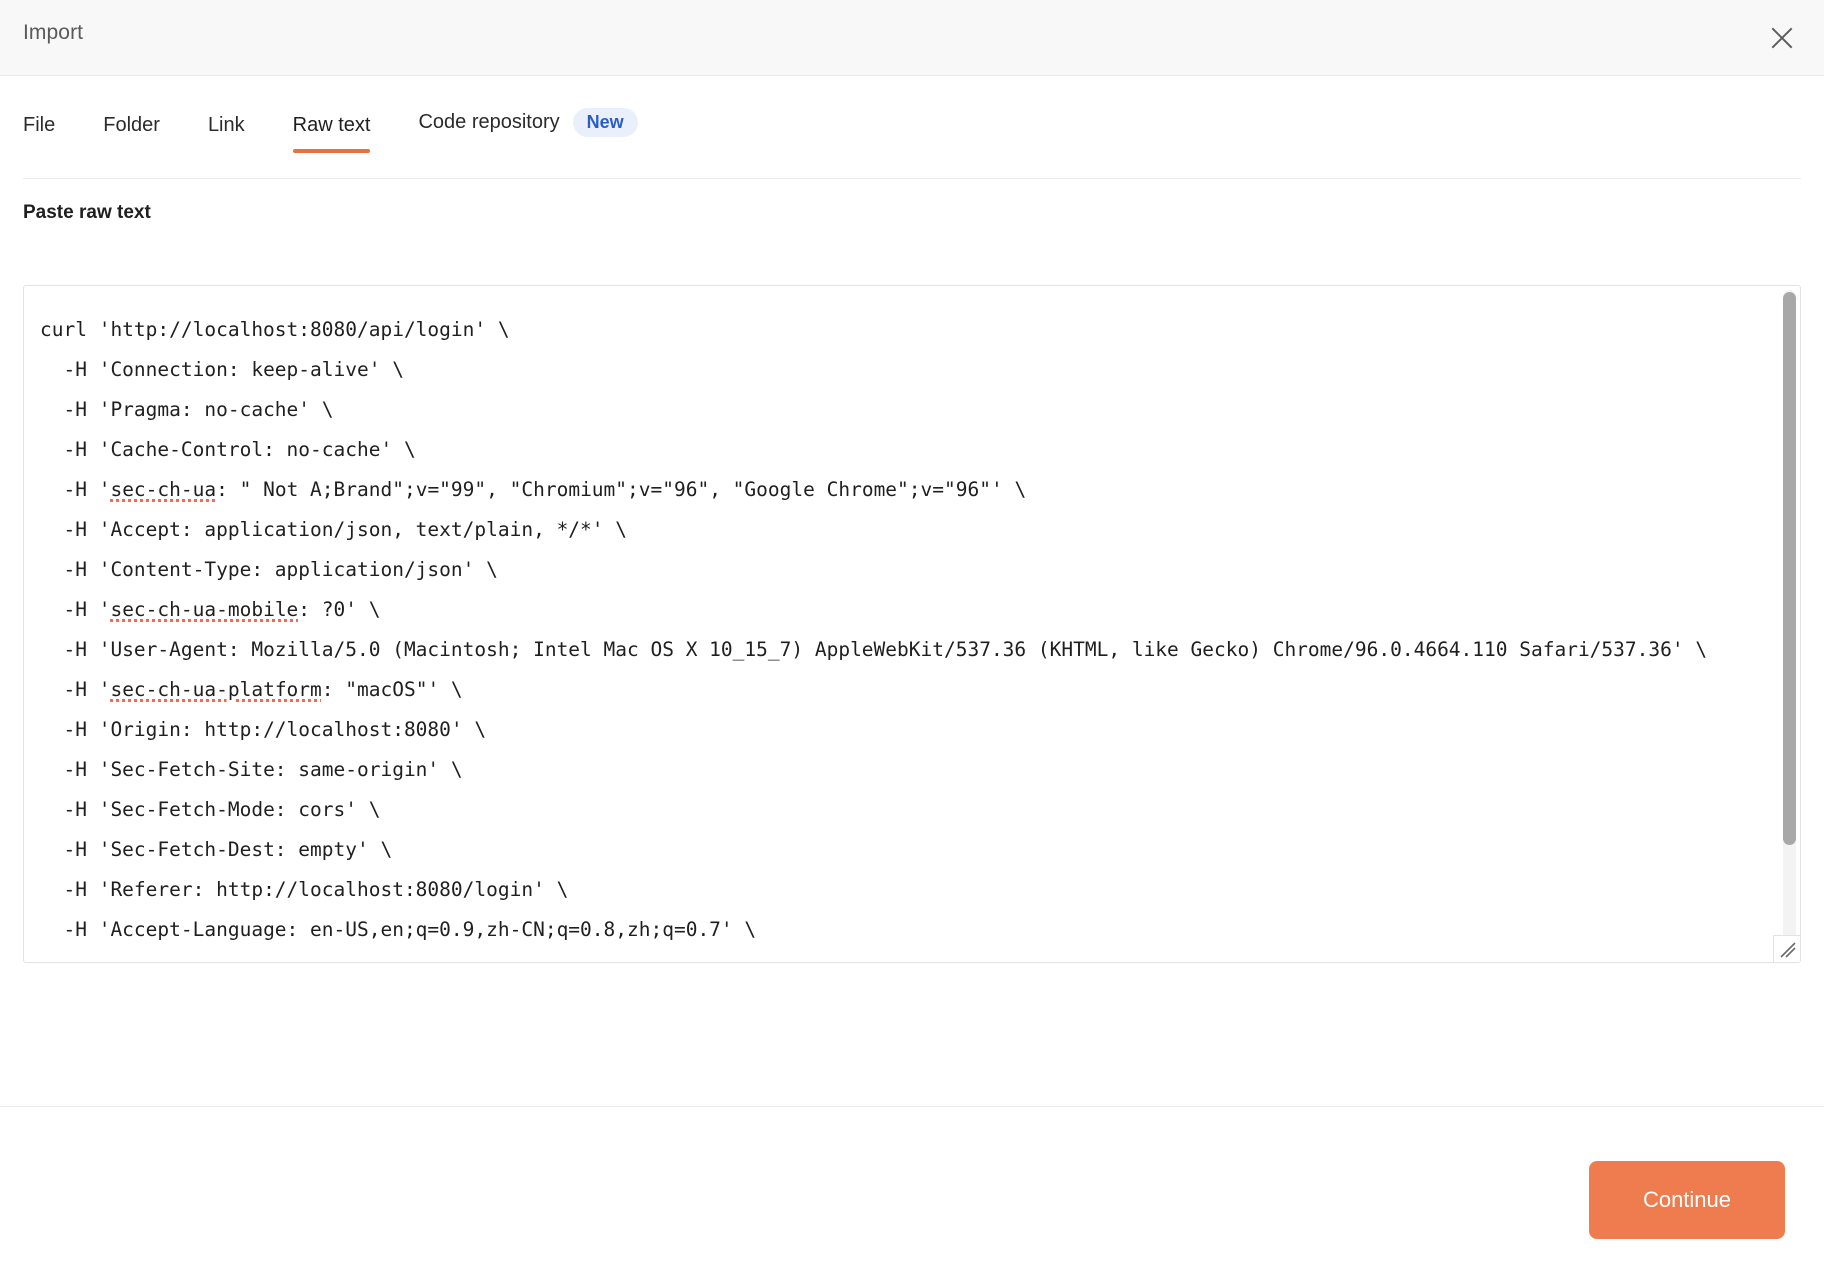 The height and width of the screenshot is (1266, 1824). I want to click on resize-handle, so click(1786, 948).